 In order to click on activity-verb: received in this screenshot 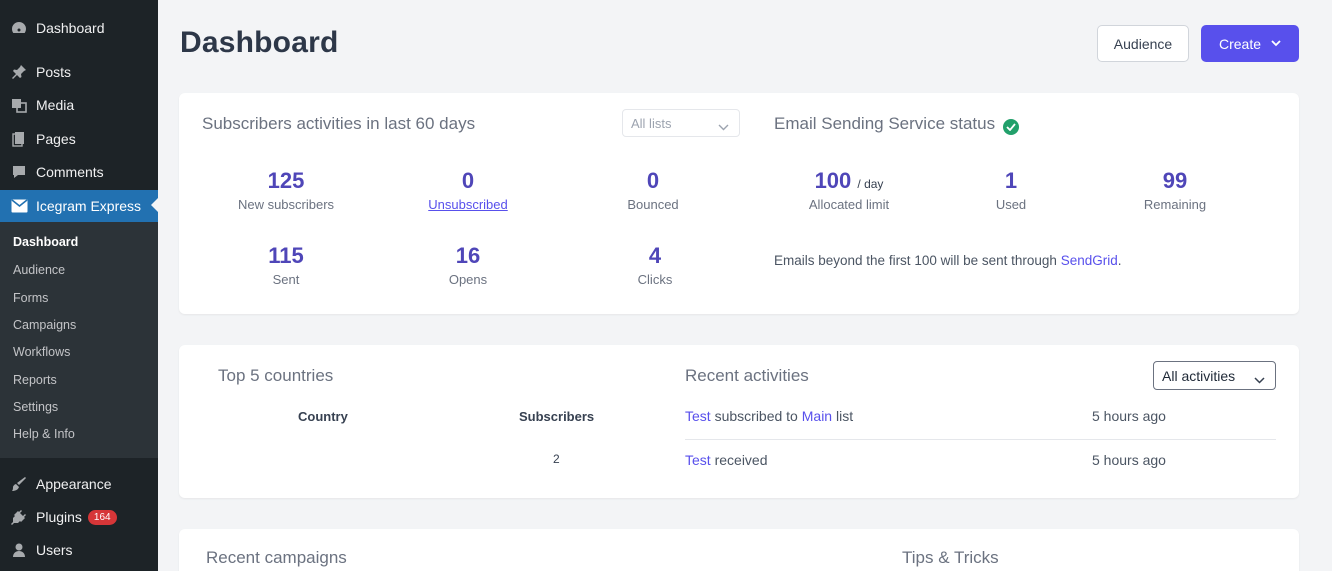, I will do `click(741, 460)`.